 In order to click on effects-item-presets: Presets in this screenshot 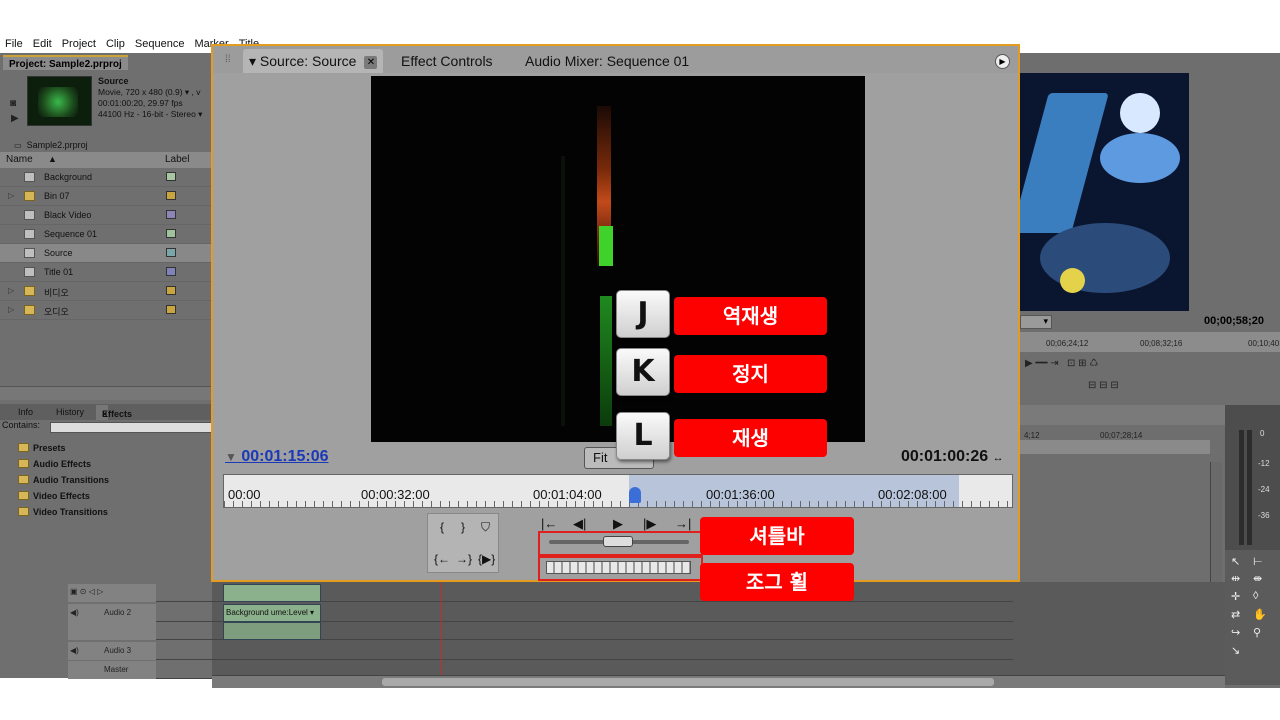, I will do `click(37, 451)`.